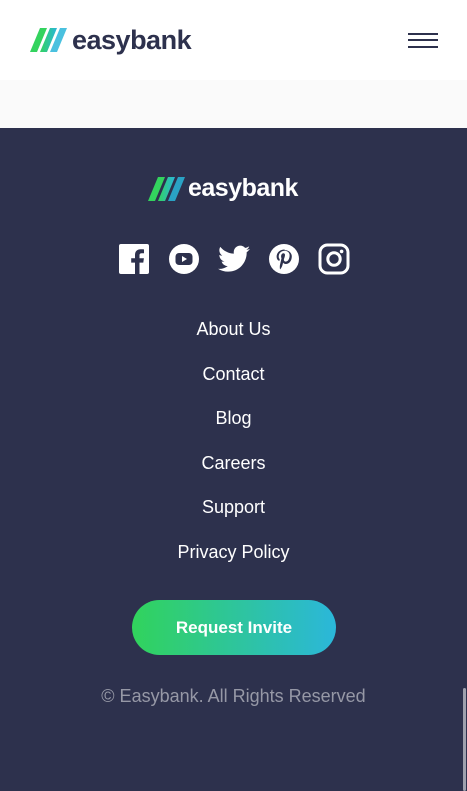 The width and height of the screenshot is (467, 791). What do you see at coordinates (234, 627) in the screenshot?
I see `request-invite-button: Request Invite` at bounding box center [234, 627].